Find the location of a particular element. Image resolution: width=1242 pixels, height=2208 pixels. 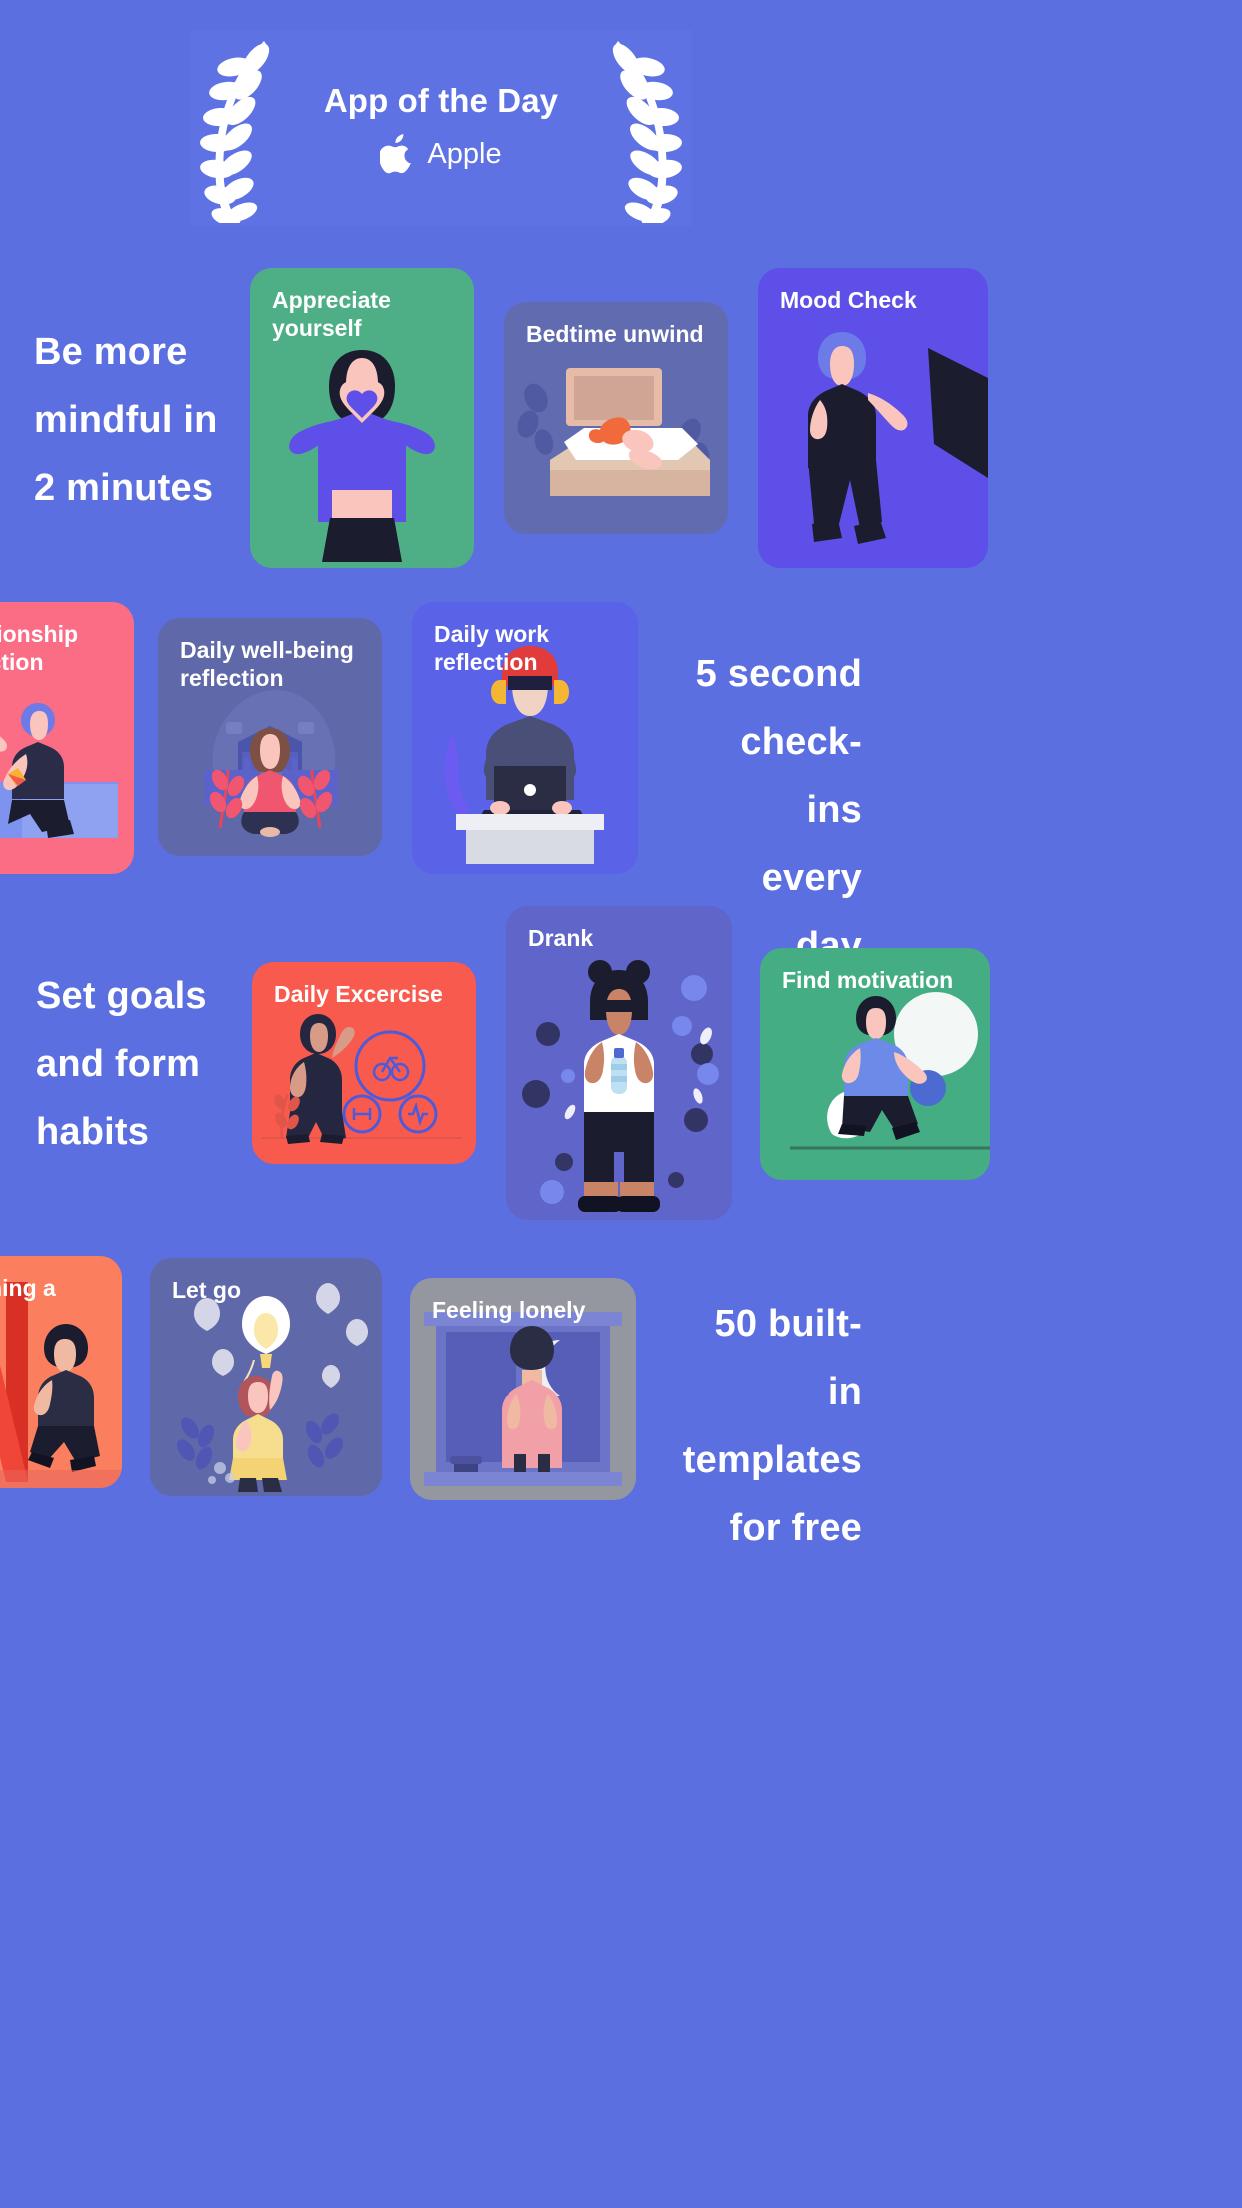

award-brand-label: Apple is located at coordinates (464, 153).